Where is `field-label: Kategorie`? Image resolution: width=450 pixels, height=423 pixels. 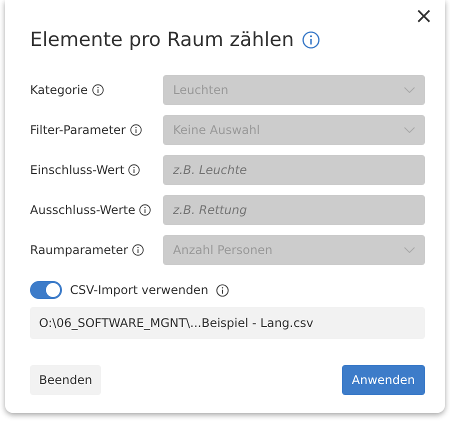
field-label: Kategorie is located at coordinates (59, 91).